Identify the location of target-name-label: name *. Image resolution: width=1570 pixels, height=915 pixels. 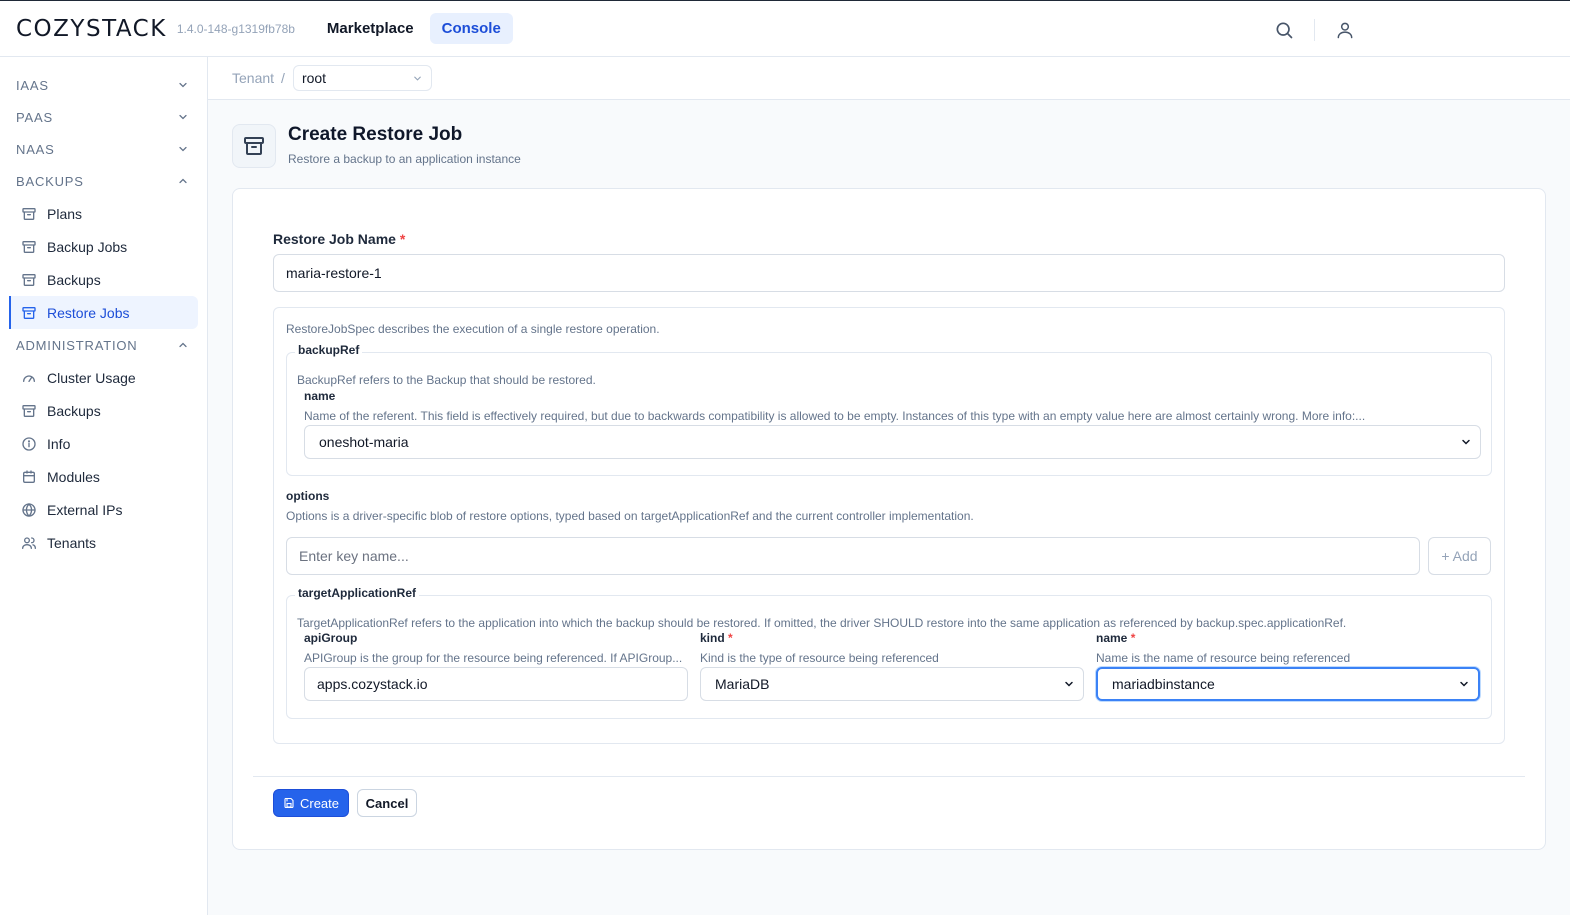
(1115, 638).